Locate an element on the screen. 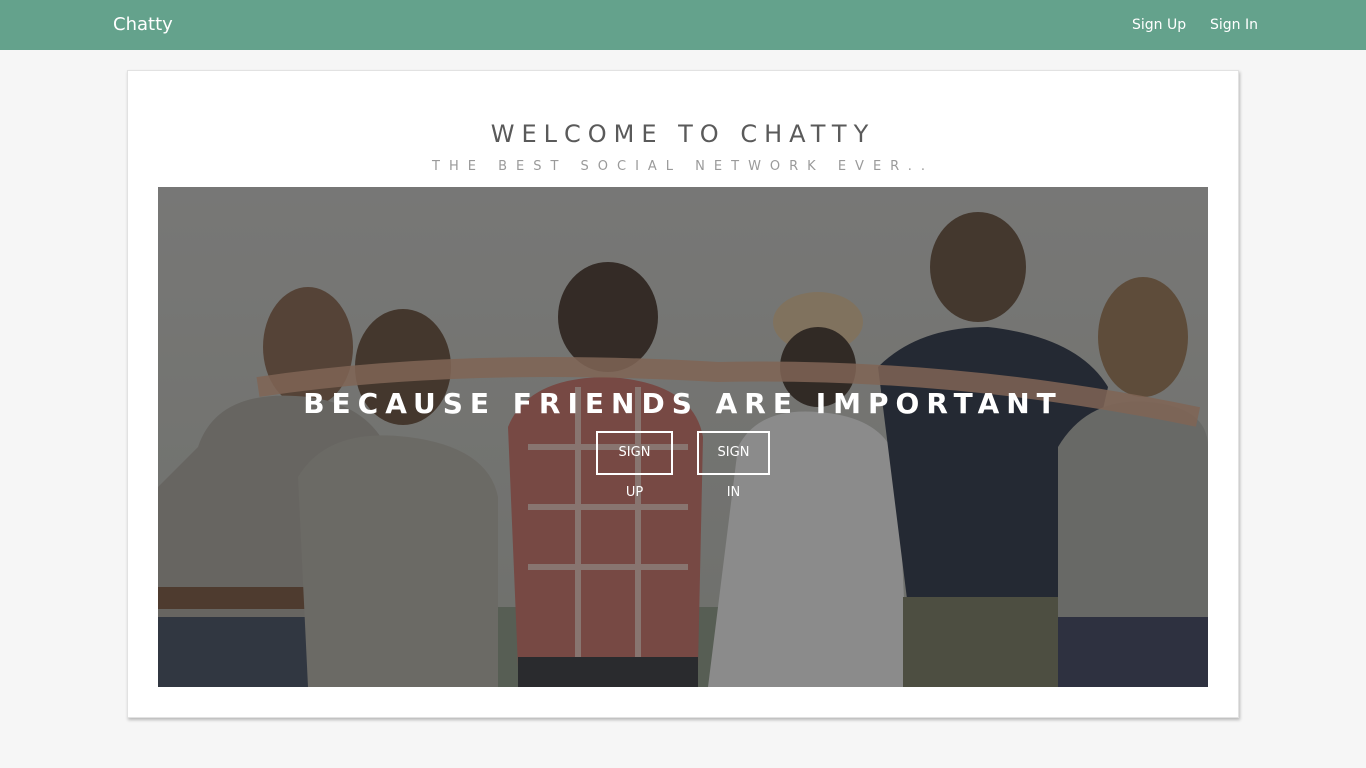 The height and width of the screenshot is (768, 1366). nav-sign-in-link: Sign In is located at coordinates (1234, 25).